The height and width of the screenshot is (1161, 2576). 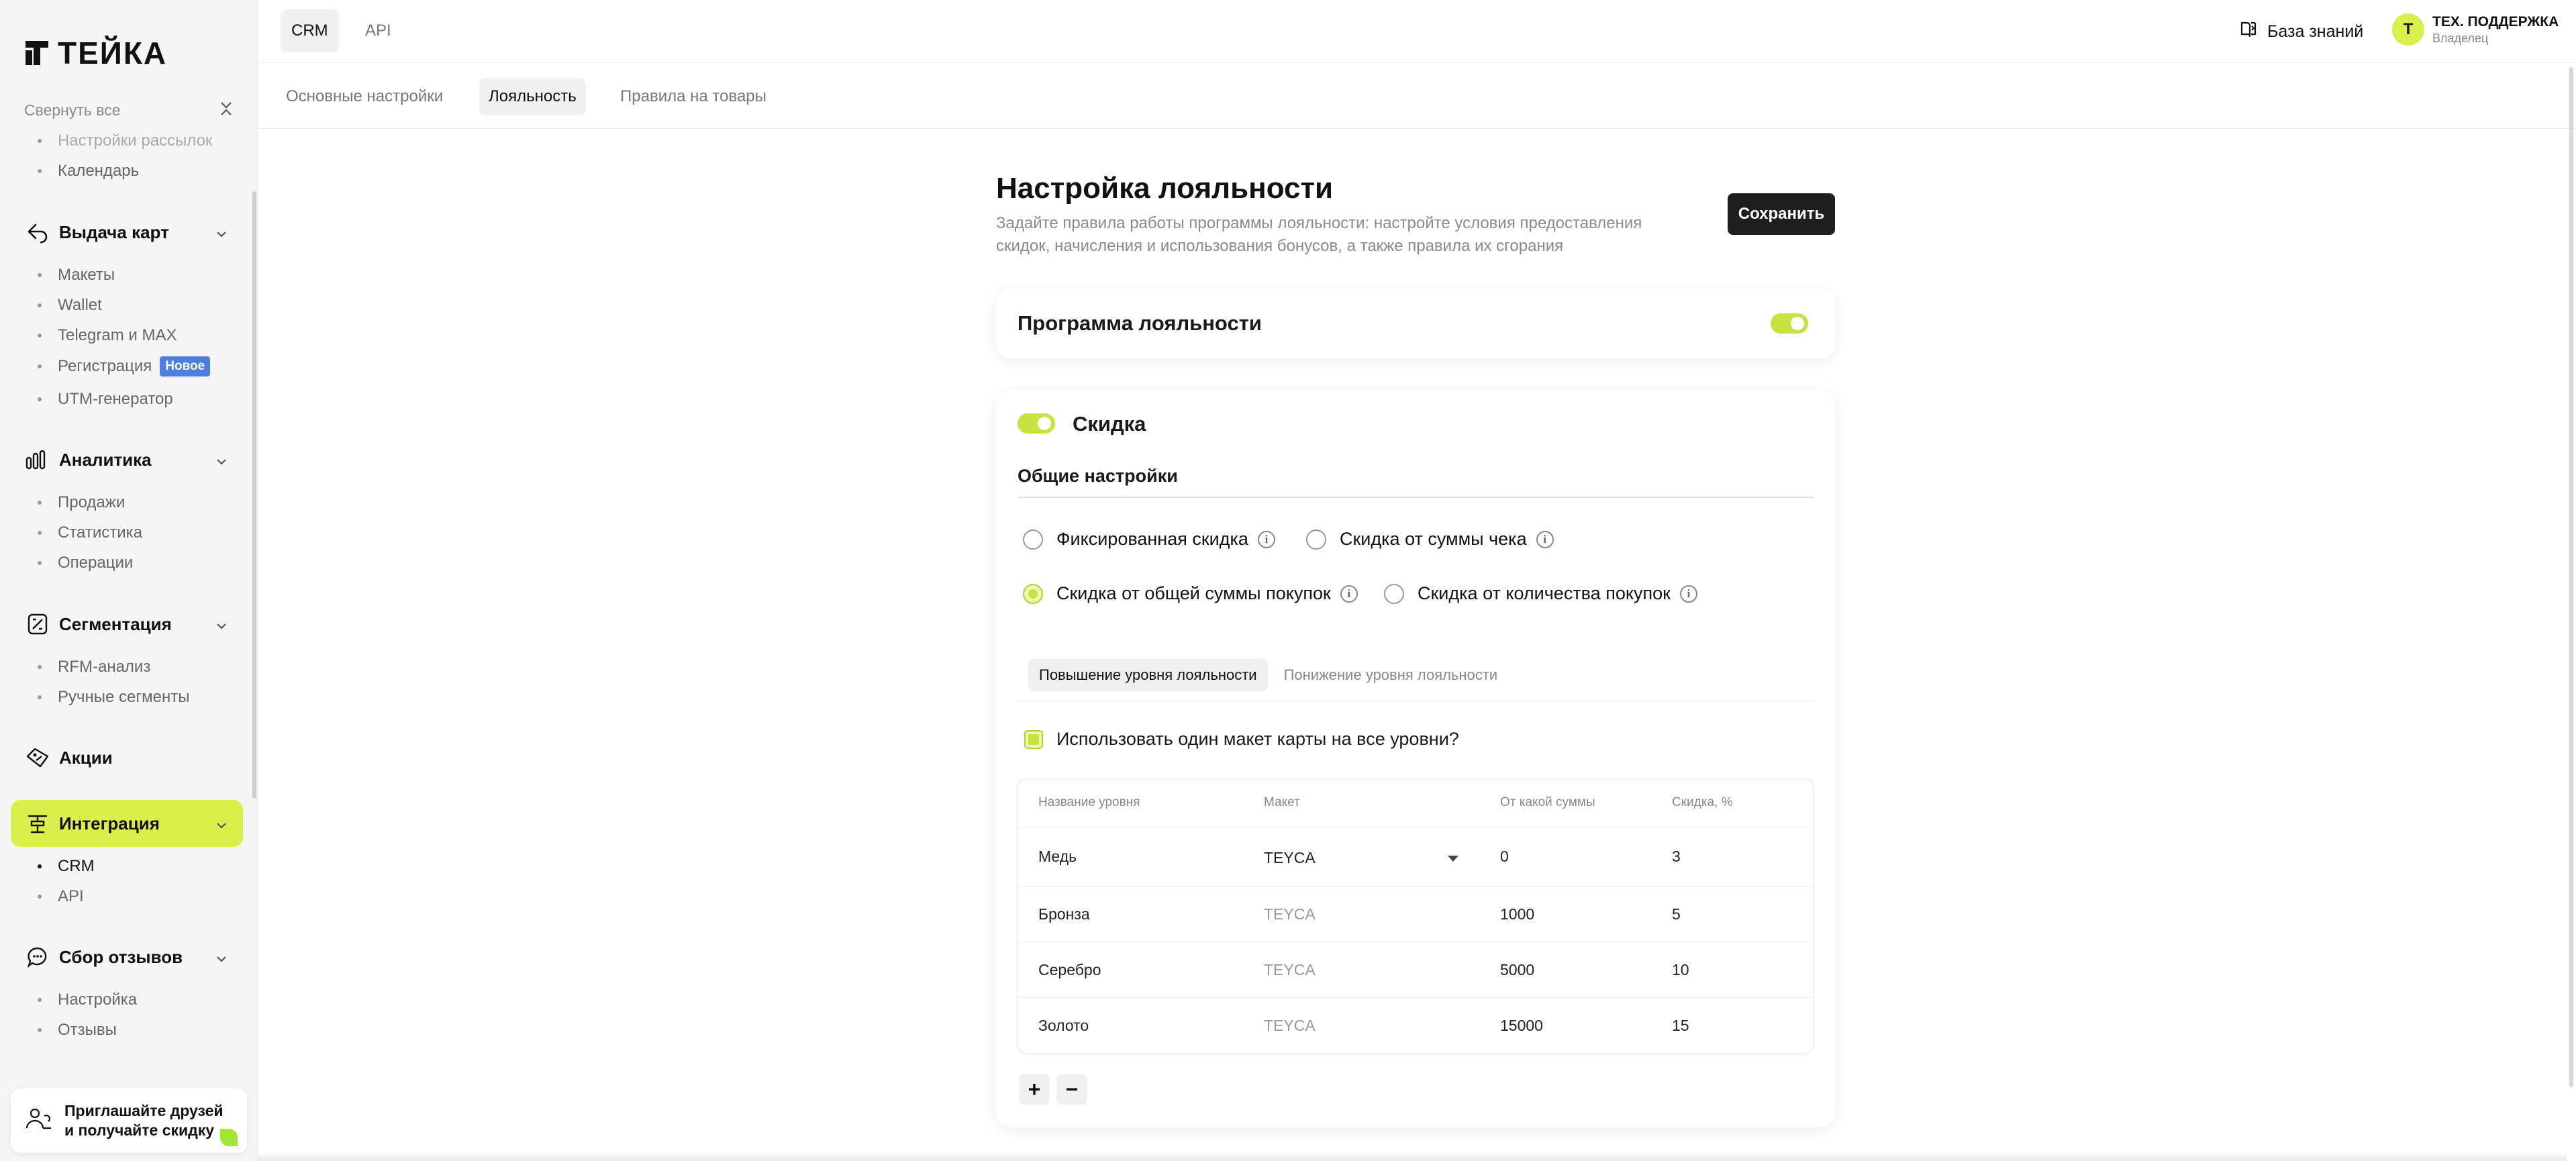 What do you see at coordinates (532, 96) in the screenshot?
I see `tab-loyalty: Лояльность` at bounding box center [532, 96].